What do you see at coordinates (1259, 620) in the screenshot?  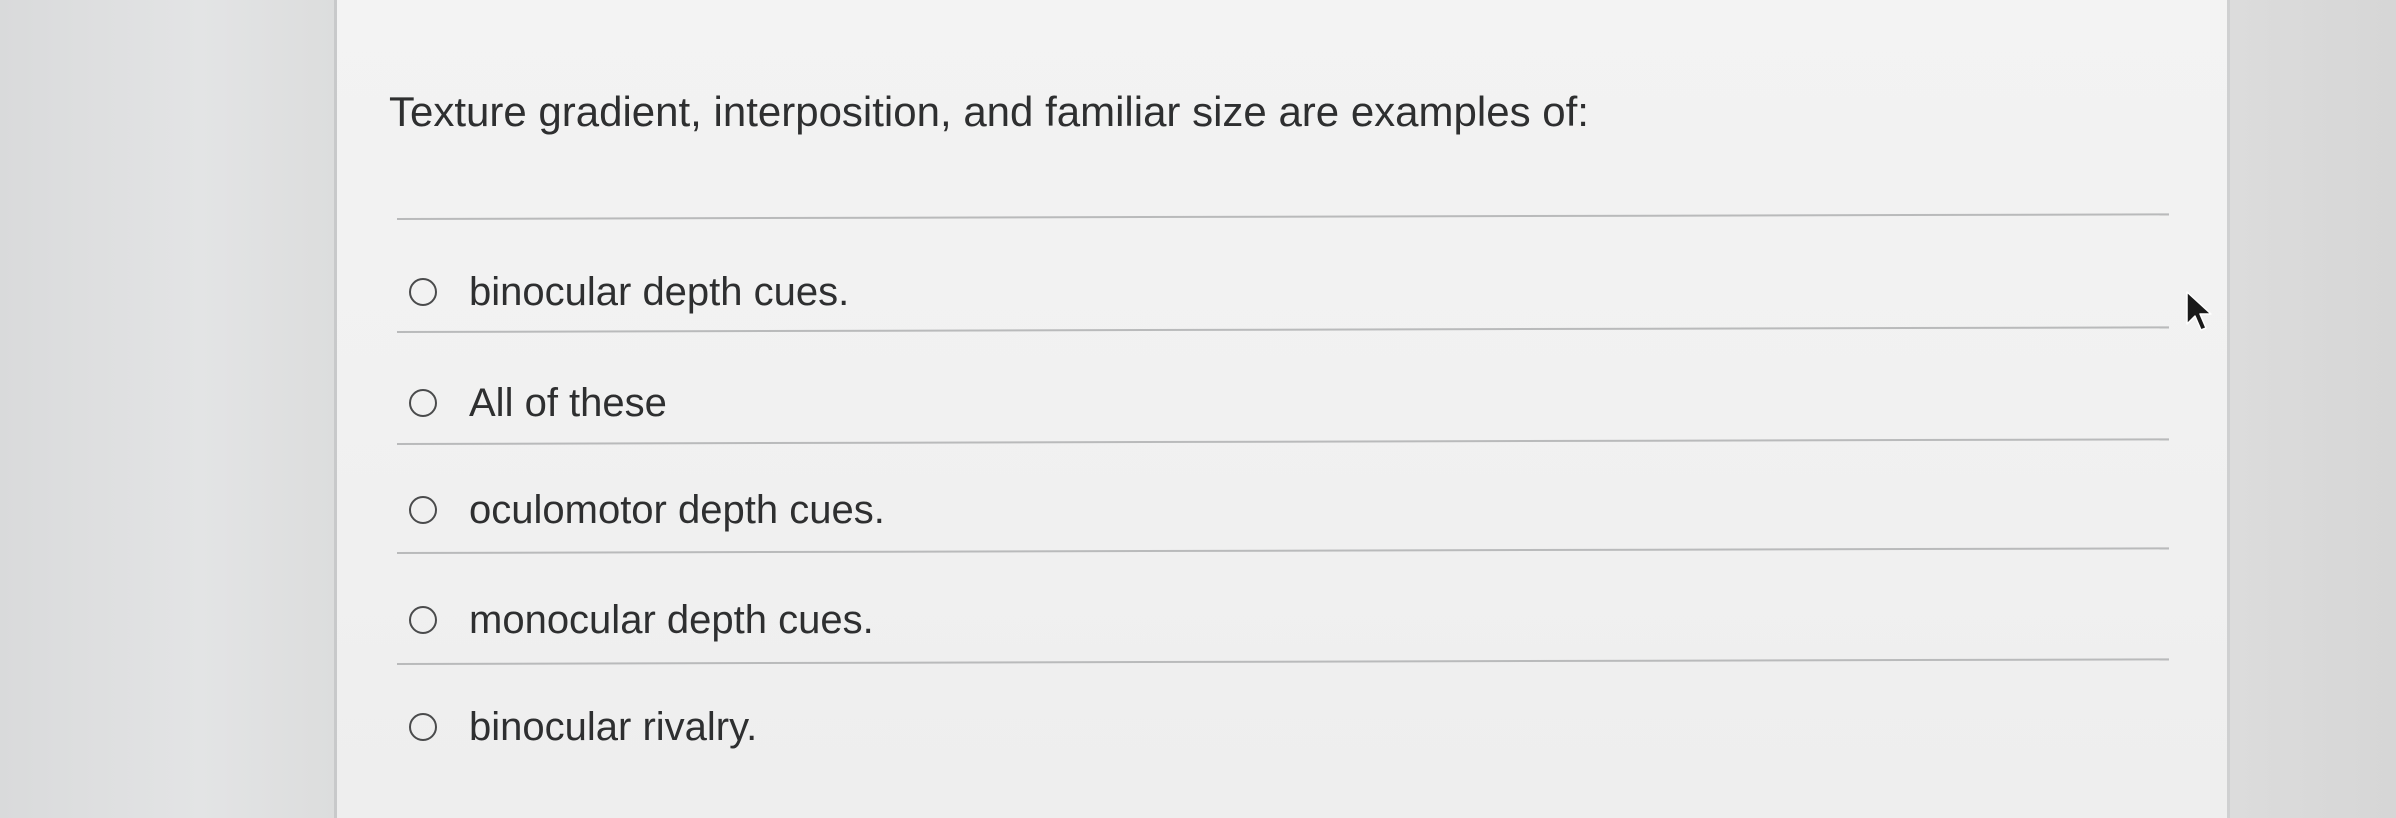 I see `option-monocular-depth-cues: monocular depth cues.` at bounding box center [1259, 620].